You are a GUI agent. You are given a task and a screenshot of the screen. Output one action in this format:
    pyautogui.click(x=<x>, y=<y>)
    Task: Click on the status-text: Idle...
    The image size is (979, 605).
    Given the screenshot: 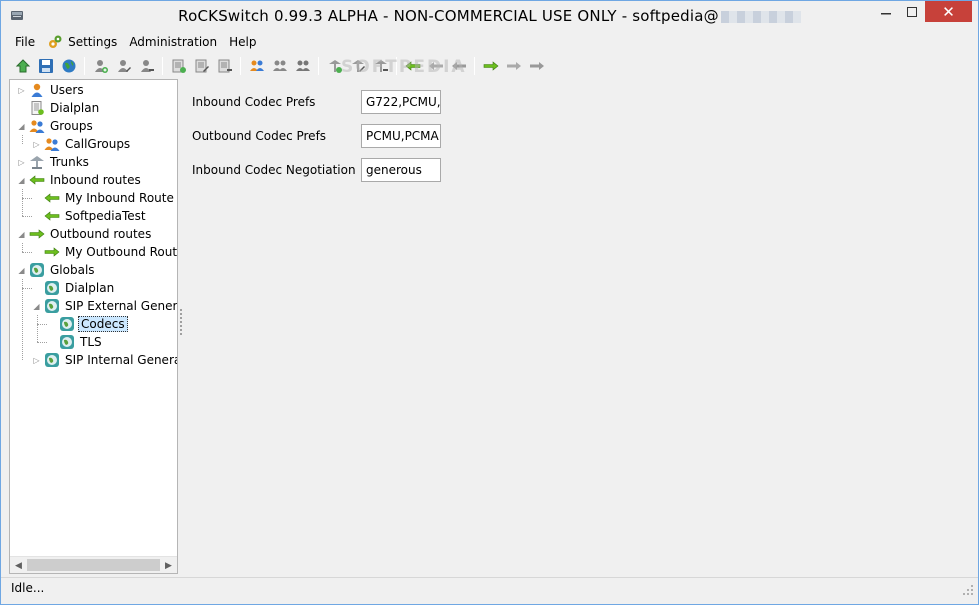 What is the action you would take?
    pyautogui.click(x=28, y=588)
    